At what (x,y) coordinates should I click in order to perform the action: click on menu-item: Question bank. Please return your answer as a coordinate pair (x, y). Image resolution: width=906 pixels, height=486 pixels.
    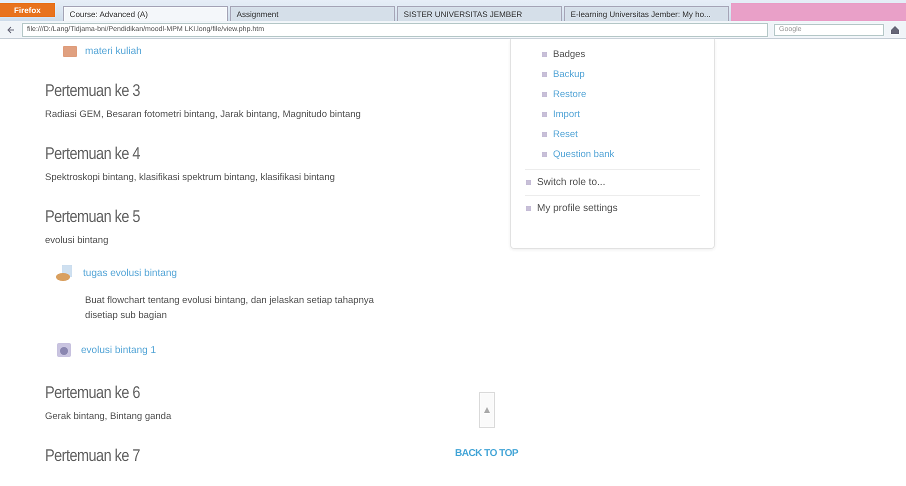
    Looking at the image, I should click on (583, 154).